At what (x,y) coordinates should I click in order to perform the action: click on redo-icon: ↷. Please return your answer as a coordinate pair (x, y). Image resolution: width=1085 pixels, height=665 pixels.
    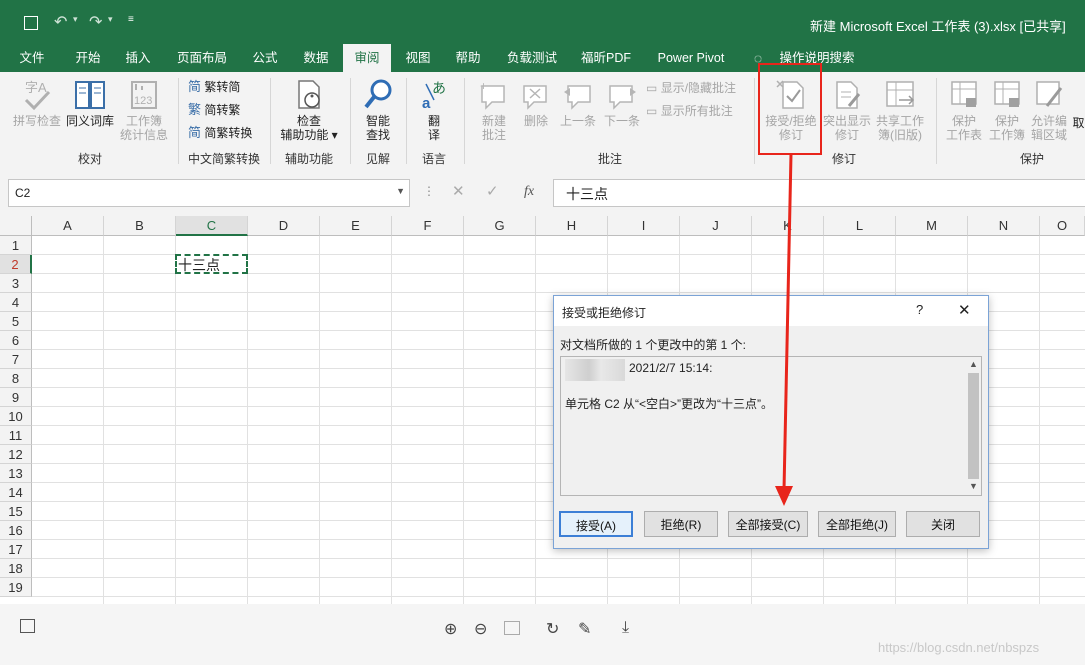
    Looking at the image, I should click on (95, 22).